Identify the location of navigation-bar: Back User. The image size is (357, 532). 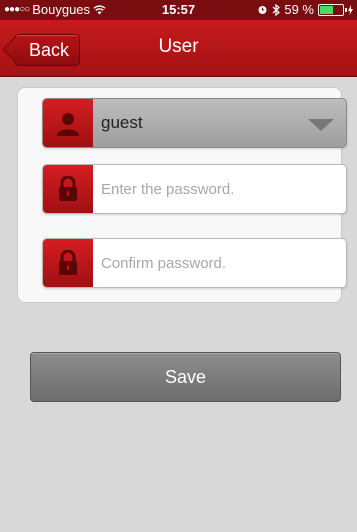
(178, 48).